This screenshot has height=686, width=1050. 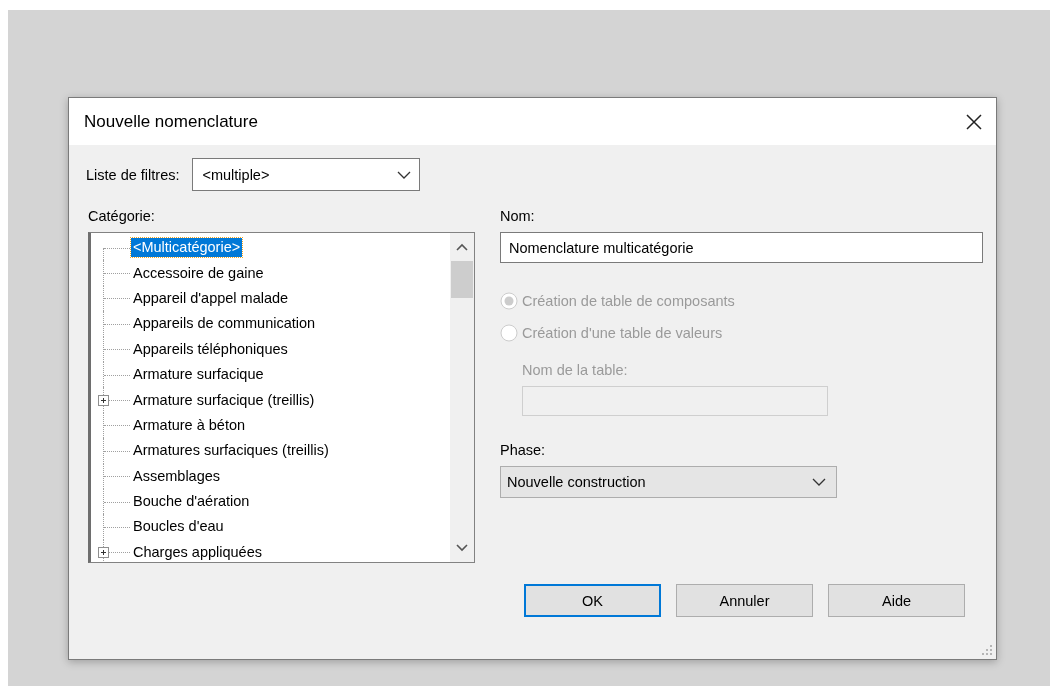 I want to click on tree-item: Armatures surfaciques (treillis), so click(x=231, y=451).